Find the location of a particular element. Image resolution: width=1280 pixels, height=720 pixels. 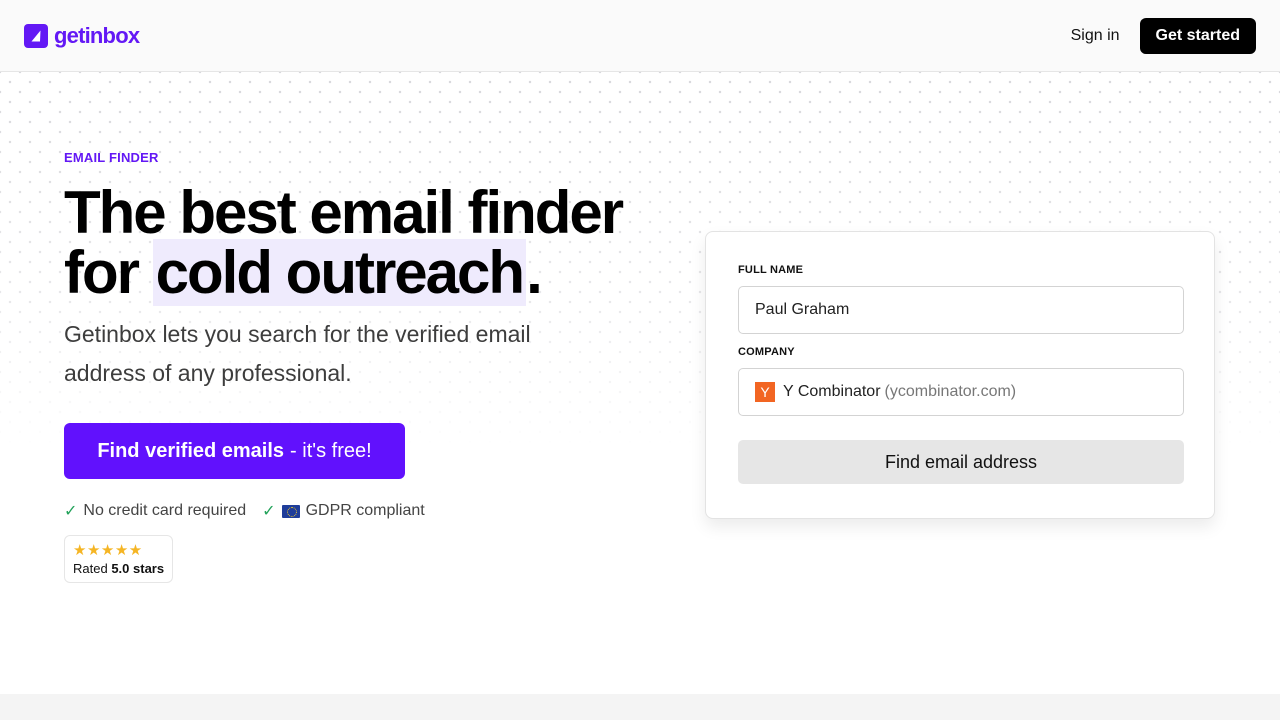

rating-prefix: Rated is located at coordinates (90, 568).